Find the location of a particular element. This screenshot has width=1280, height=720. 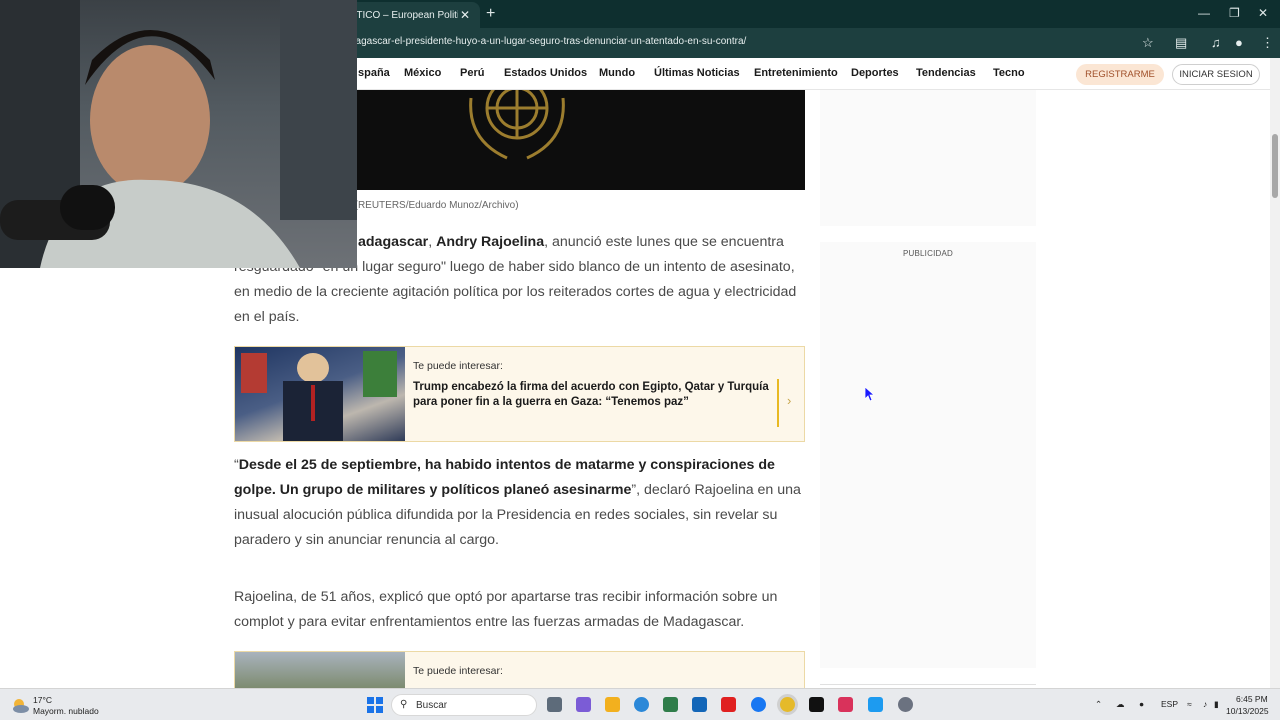

p1-line-4: en el país. is located at coordinates (267, 317).